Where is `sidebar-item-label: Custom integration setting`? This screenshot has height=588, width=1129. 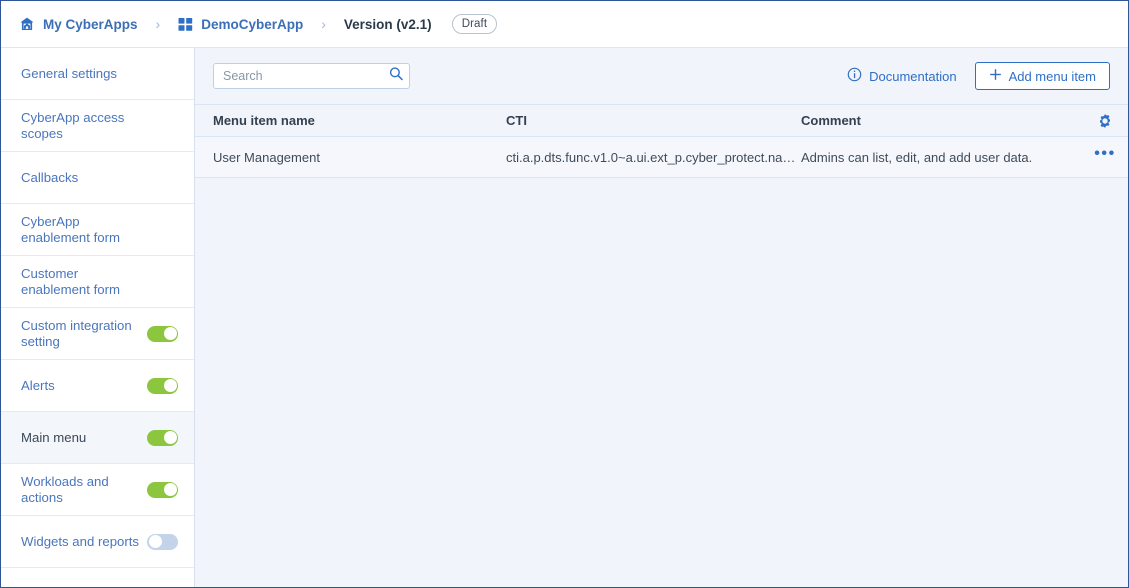 sidebar-item-label: Custom integration setting is located at coordinates (76, 333).